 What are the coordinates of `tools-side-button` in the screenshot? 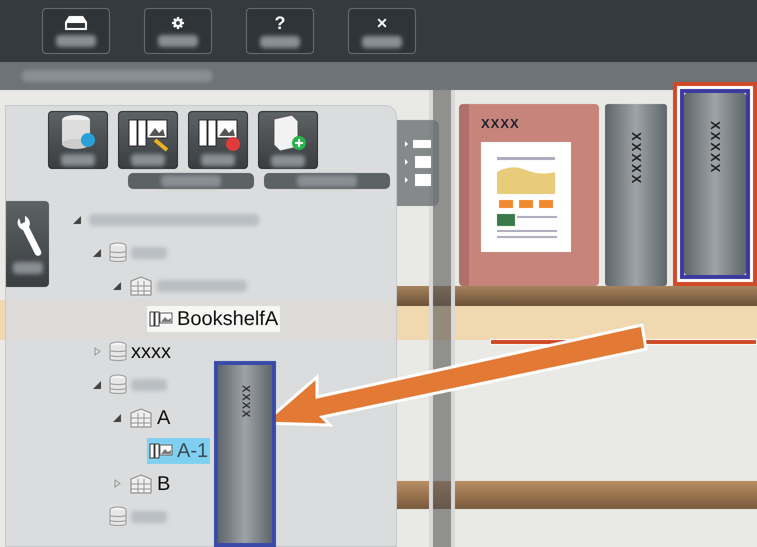 It's located at (27, 244).